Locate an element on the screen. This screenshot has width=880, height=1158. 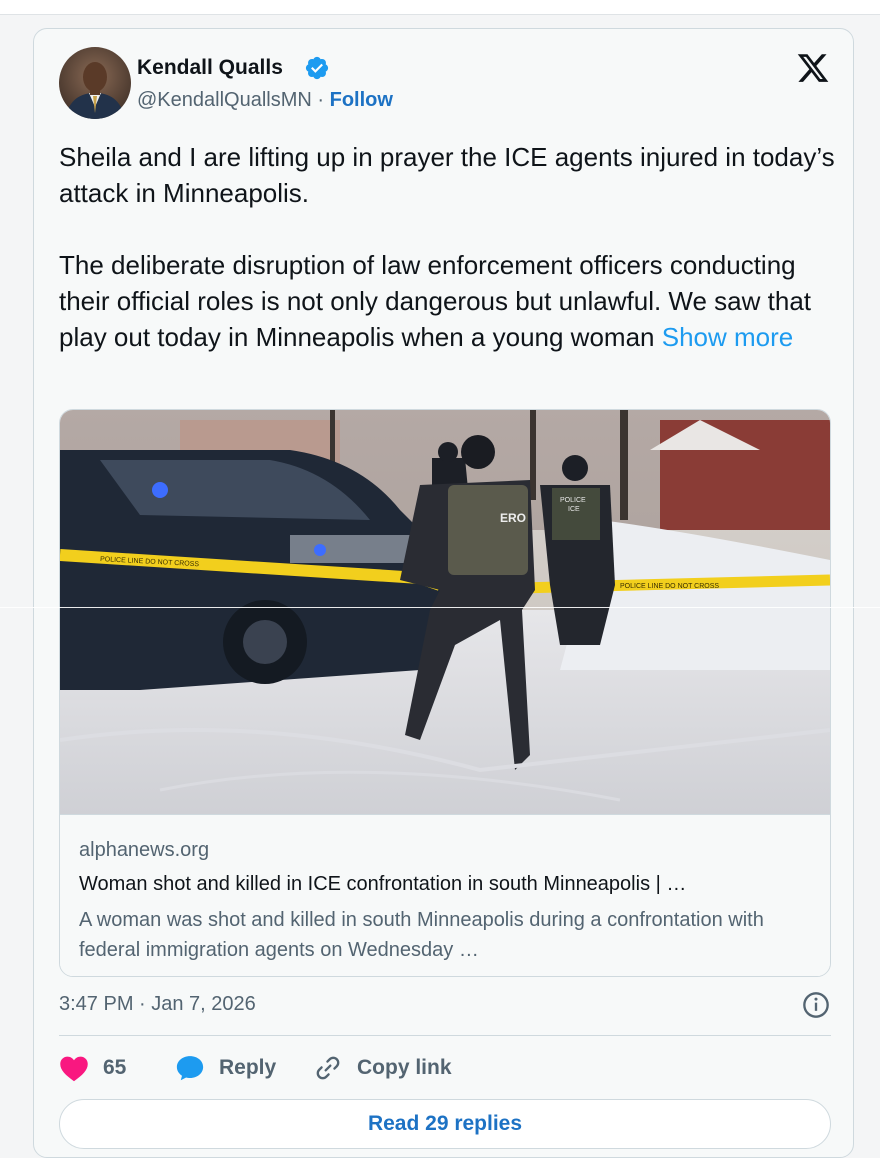
crime-tape-text-right: POLICE LINE DO NOT CROSS is located at coordinates (669, 586).